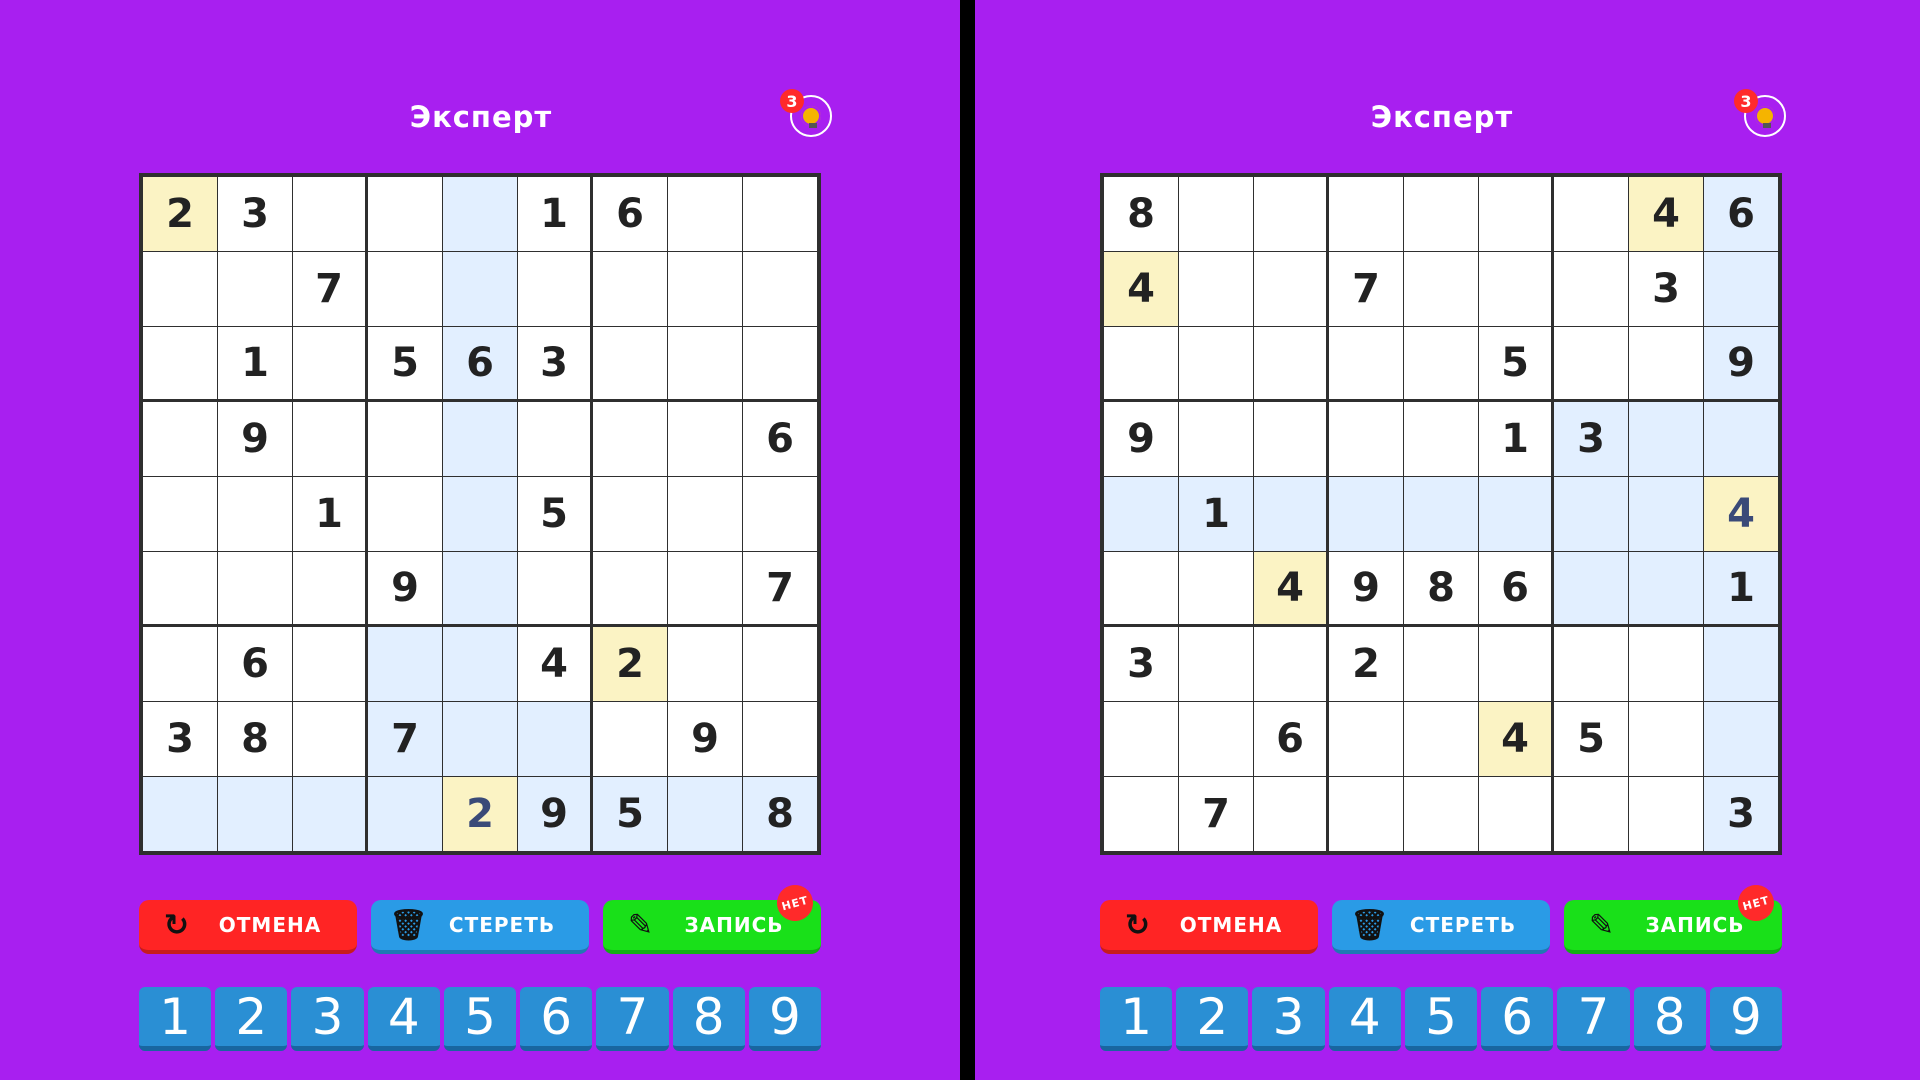  I want to click on number-pad-key: 8, so click(708, 1019).